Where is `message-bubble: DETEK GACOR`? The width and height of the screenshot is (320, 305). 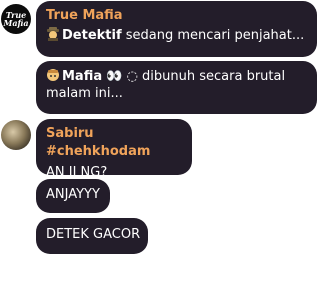 message-bubble: DETEK GACOR is located at coordinates (92, 236).